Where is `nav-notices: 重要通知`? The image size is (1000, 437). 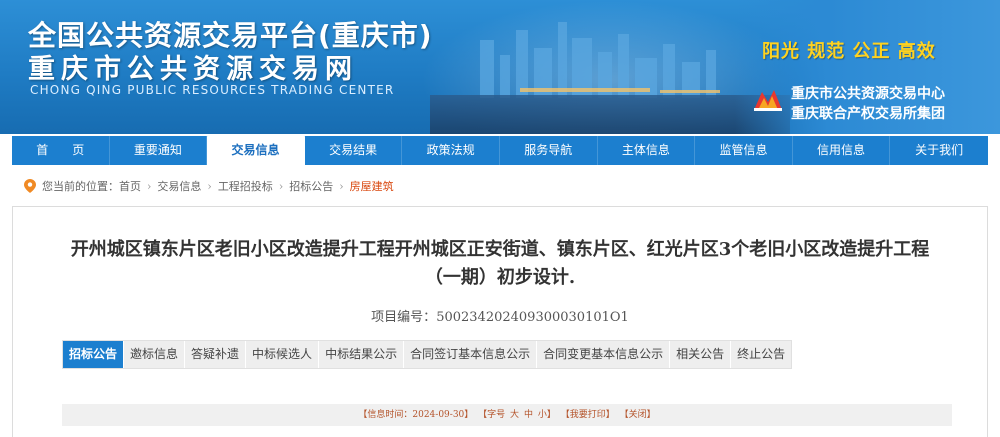
nav-notices: 重要通知 is located at coordinates (159, 150).